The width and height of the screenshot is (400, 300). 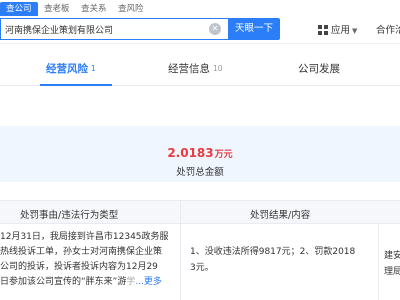 I want to click on table-cell-result: 1、没收违法所得9817元；2、罚款2018 3元。, so click(x=280, y=260).